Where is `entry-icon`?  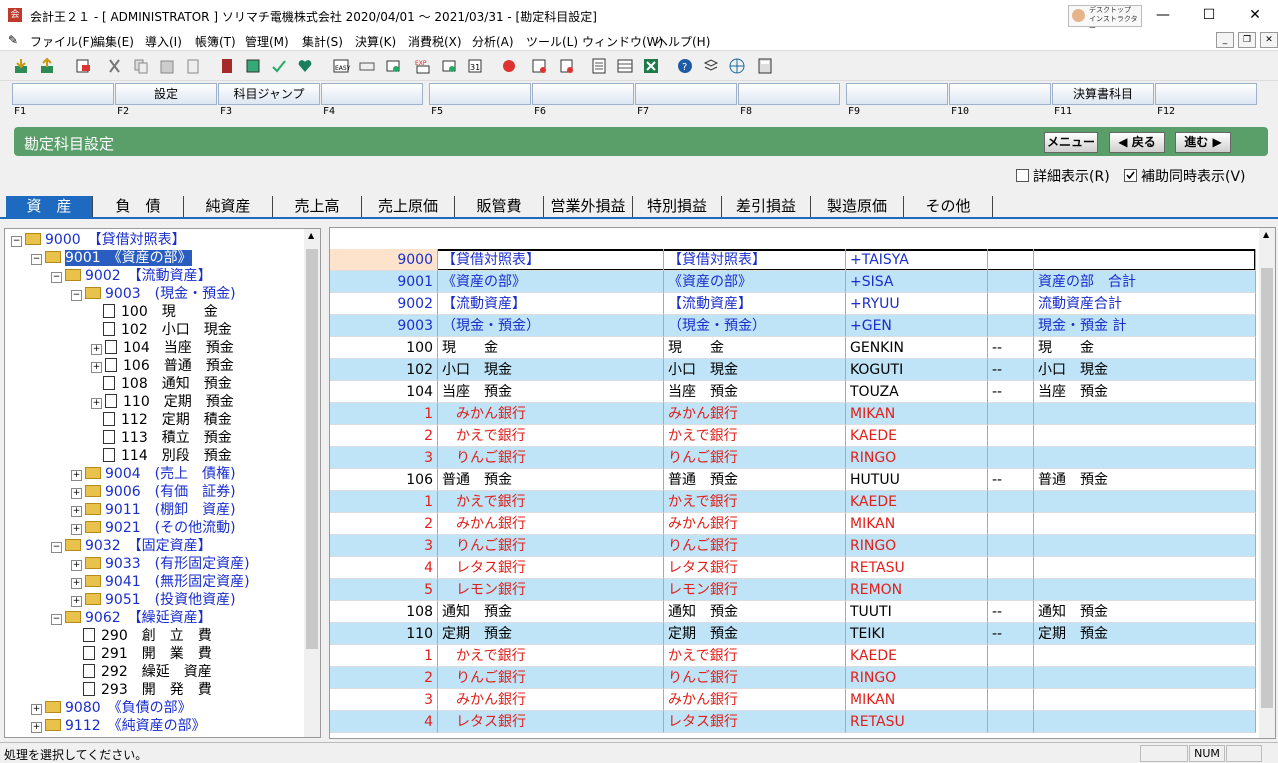
entry-icon is located at coordinates (393, 66).